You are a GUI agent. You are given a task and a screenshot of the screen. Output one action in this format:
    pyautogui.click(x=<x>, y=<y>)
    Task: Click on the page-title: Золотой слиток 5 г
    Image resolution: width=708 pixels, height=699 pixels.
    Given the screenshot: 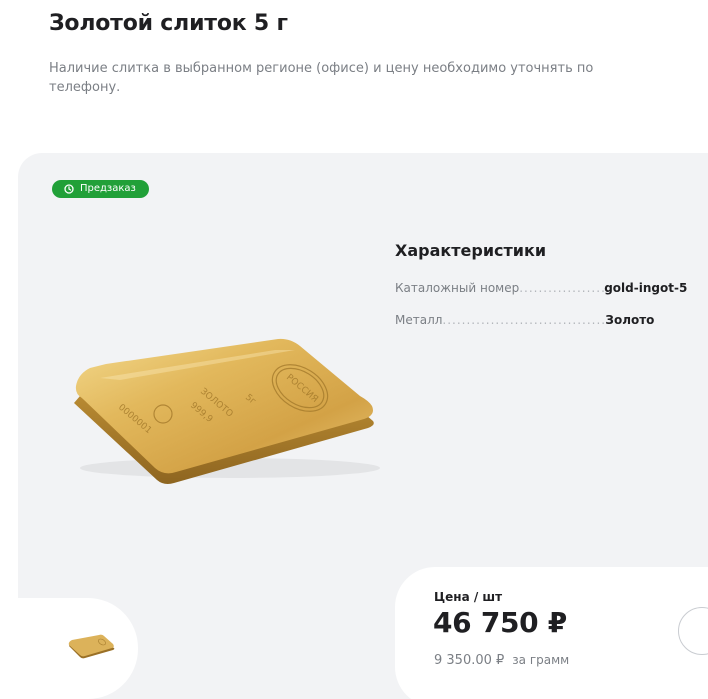 What is the action you would take?
    pyautogui.click(x=168, y=23)
    